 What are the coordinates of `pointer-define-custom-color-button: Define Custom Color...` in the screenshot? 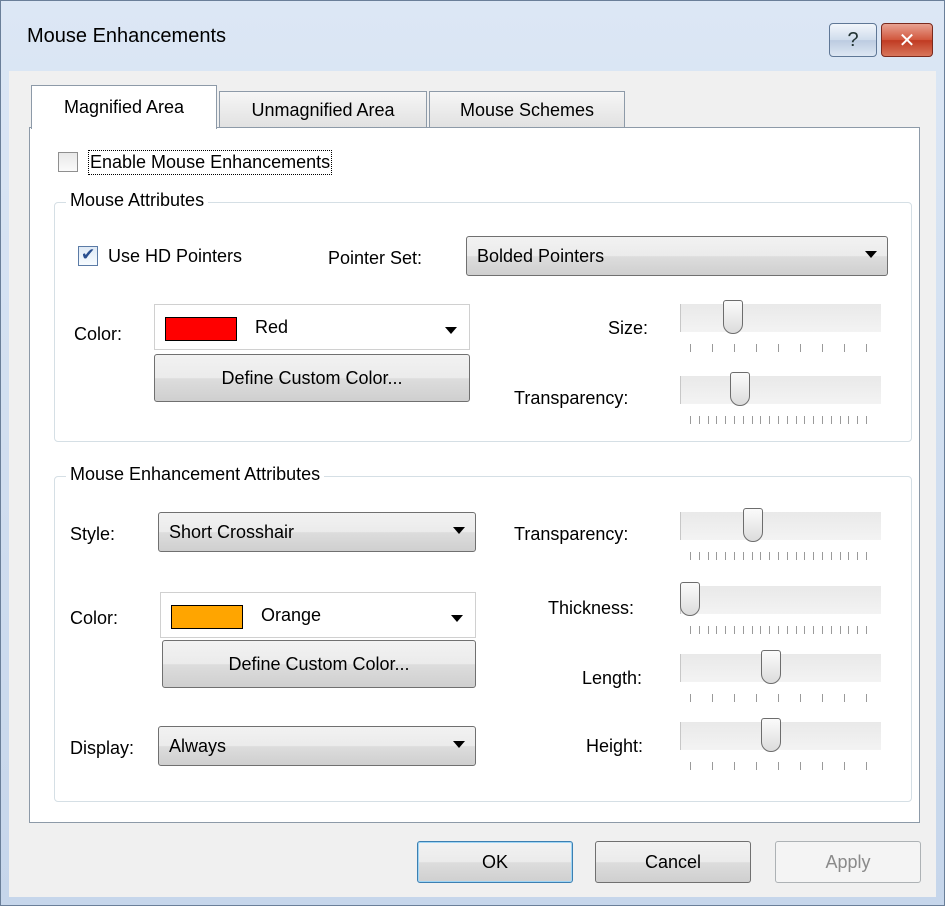 It's located at (312, 378).